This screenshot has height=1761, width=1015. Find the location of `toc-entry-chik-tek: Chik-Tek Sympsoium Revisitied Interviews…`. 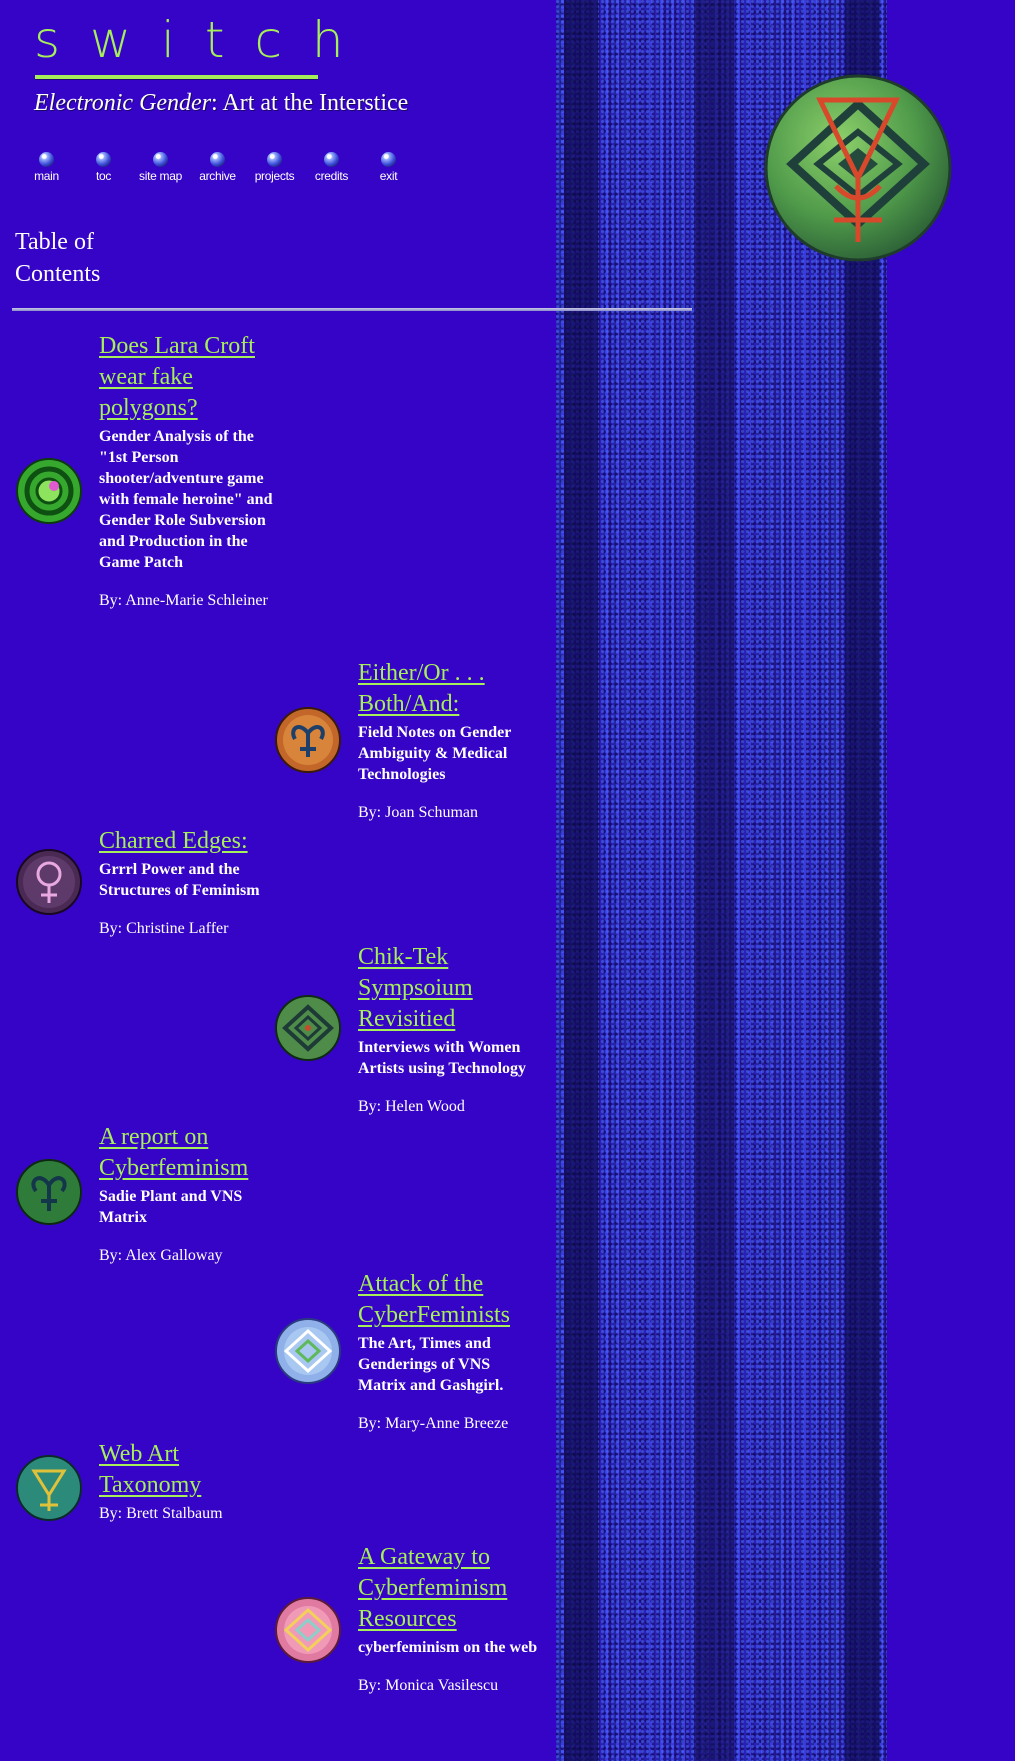

toc-entry-chik-tek: Chik-Tek Sympsoium Revisitied Interviews… is located at coordinates (448, 1029).